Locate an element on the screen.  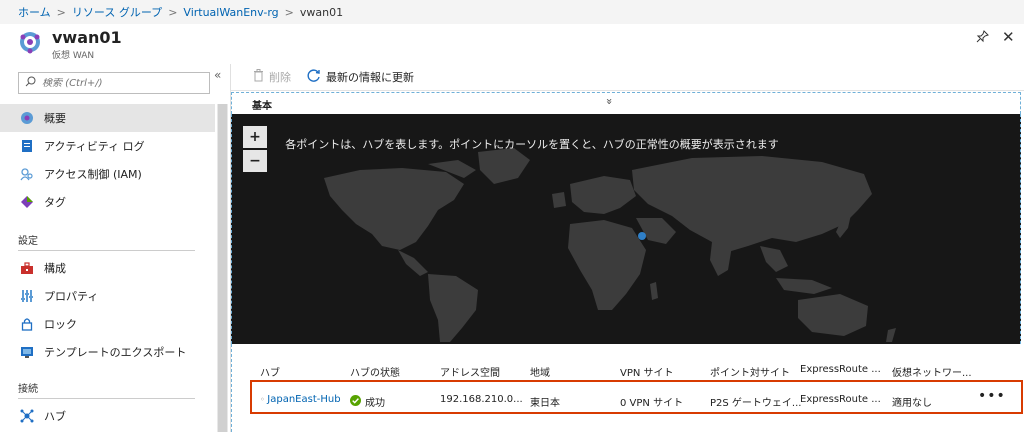
sidebar-item-locks: ロック is located at coordinates (107, 324).